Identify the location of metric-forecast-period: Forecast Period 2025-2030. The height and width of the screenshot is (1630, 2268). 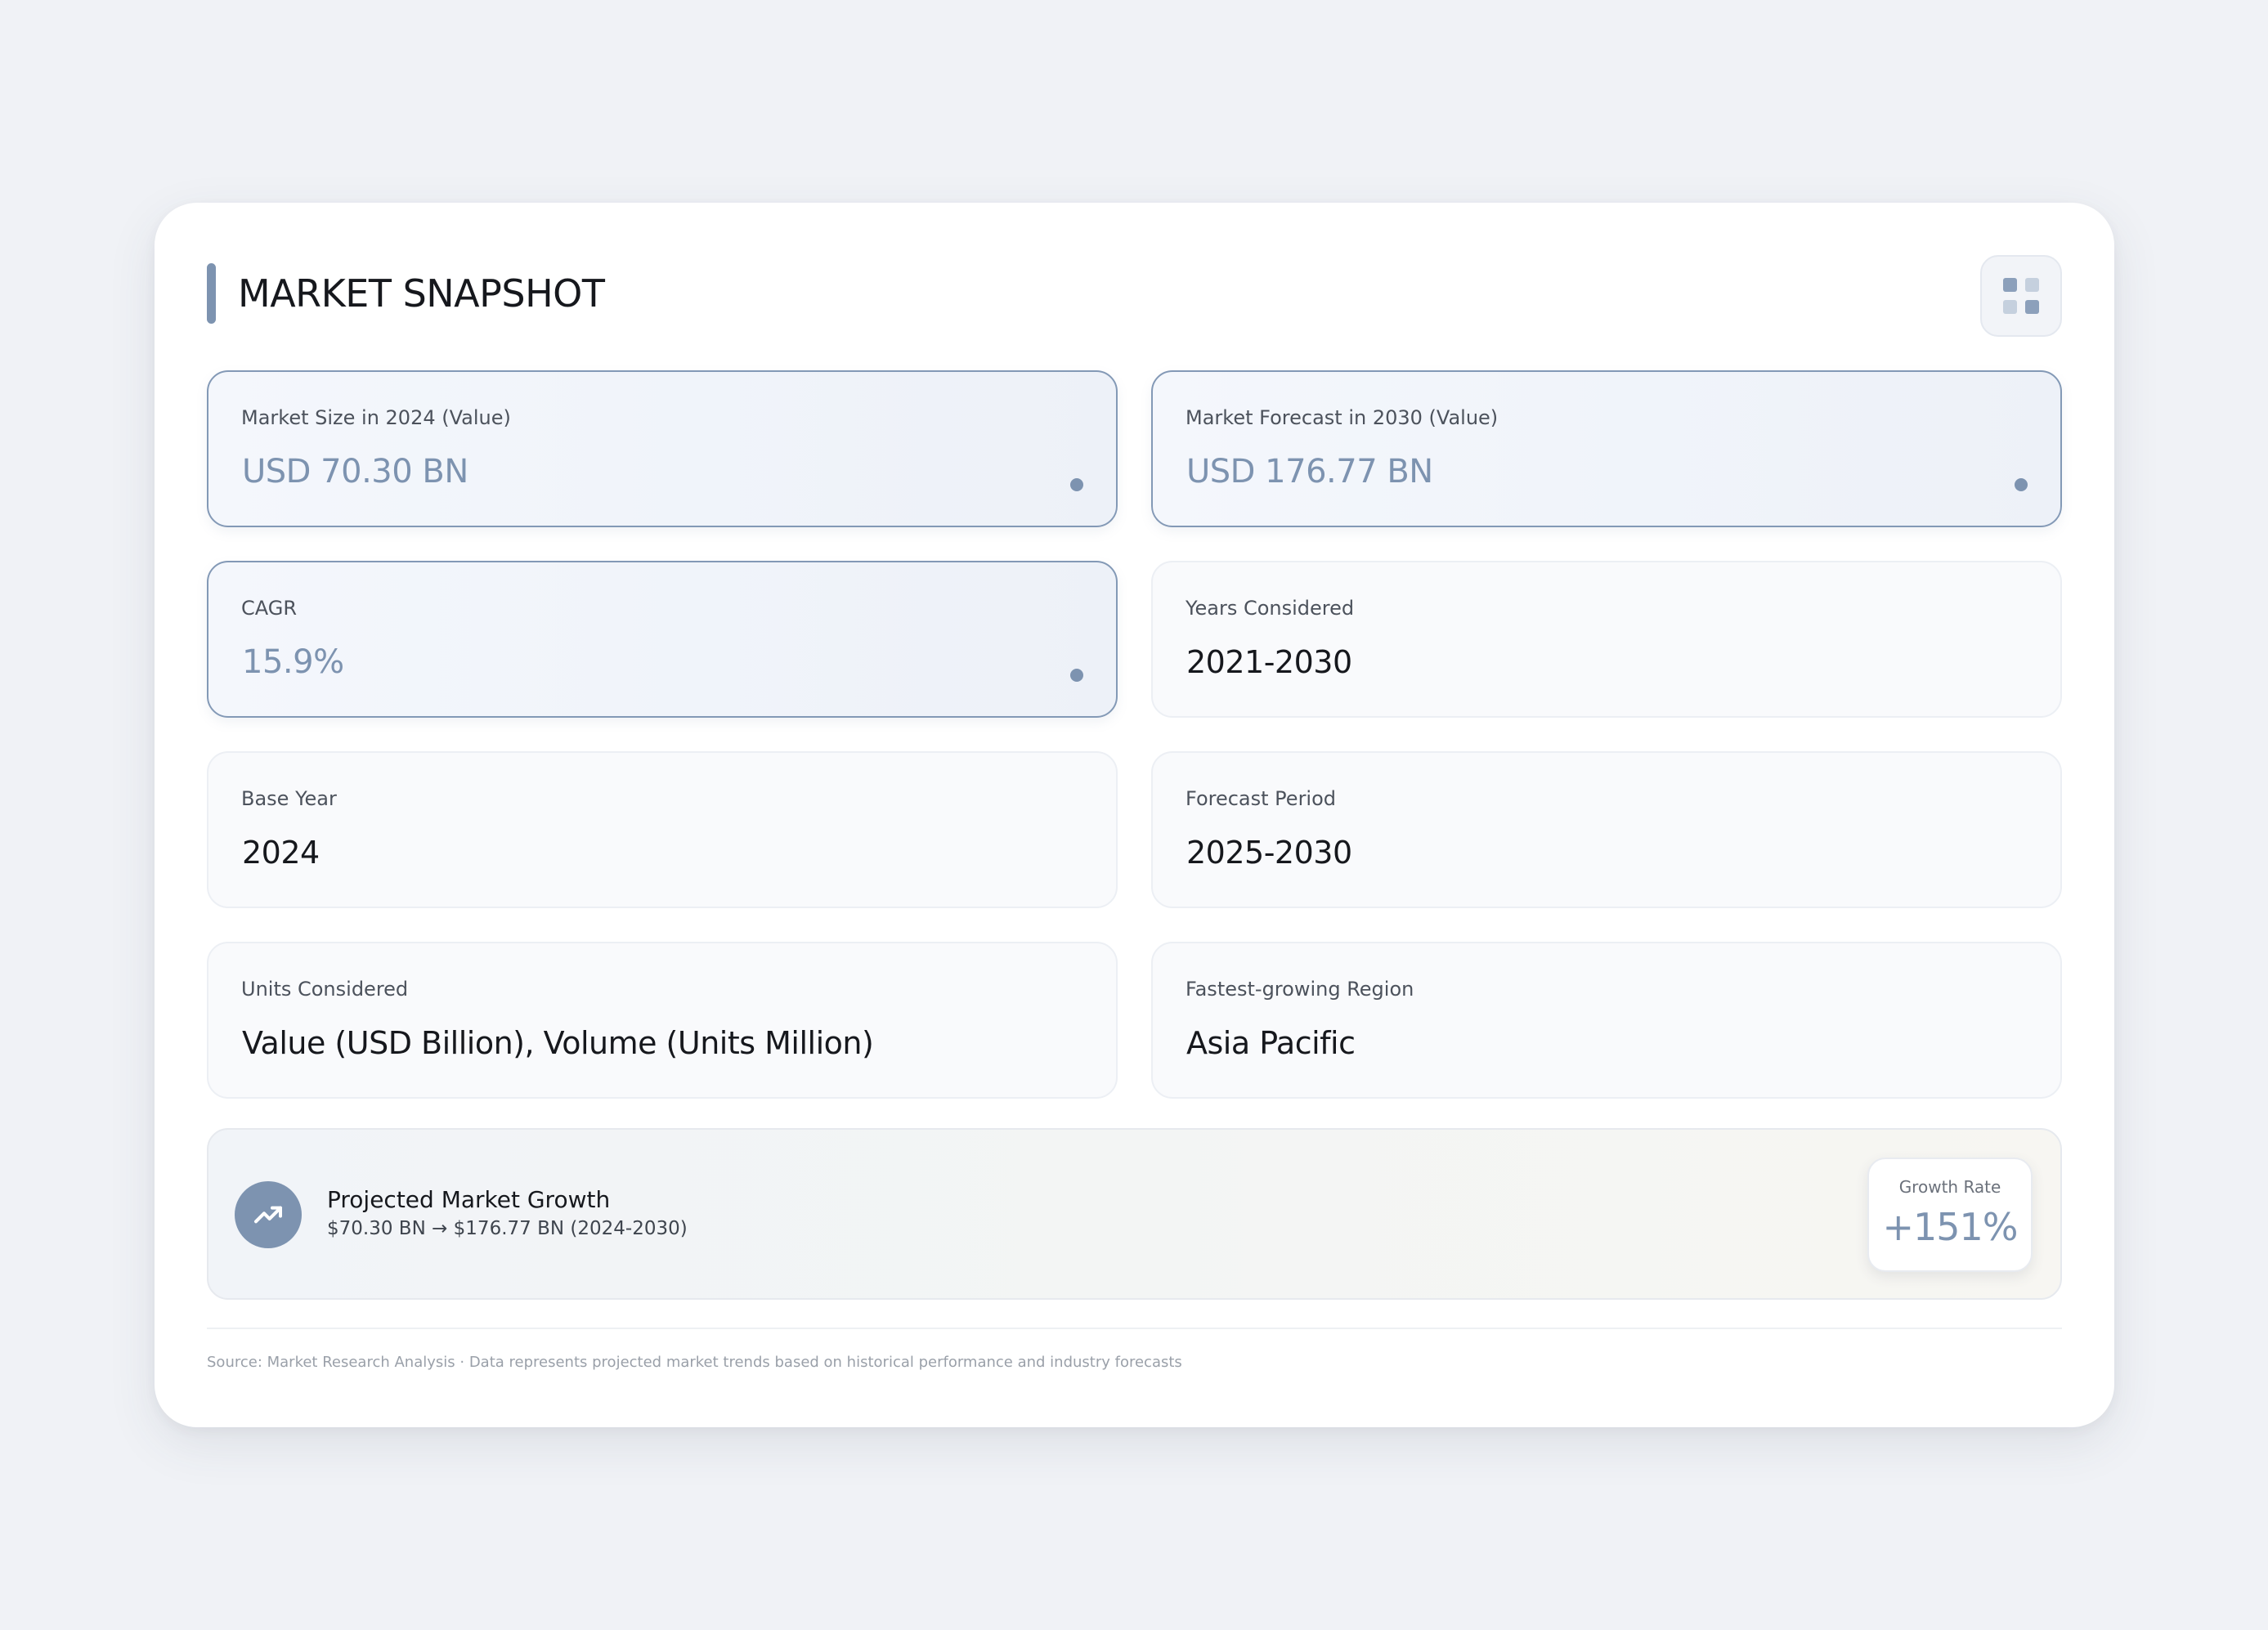
(1606, 829).